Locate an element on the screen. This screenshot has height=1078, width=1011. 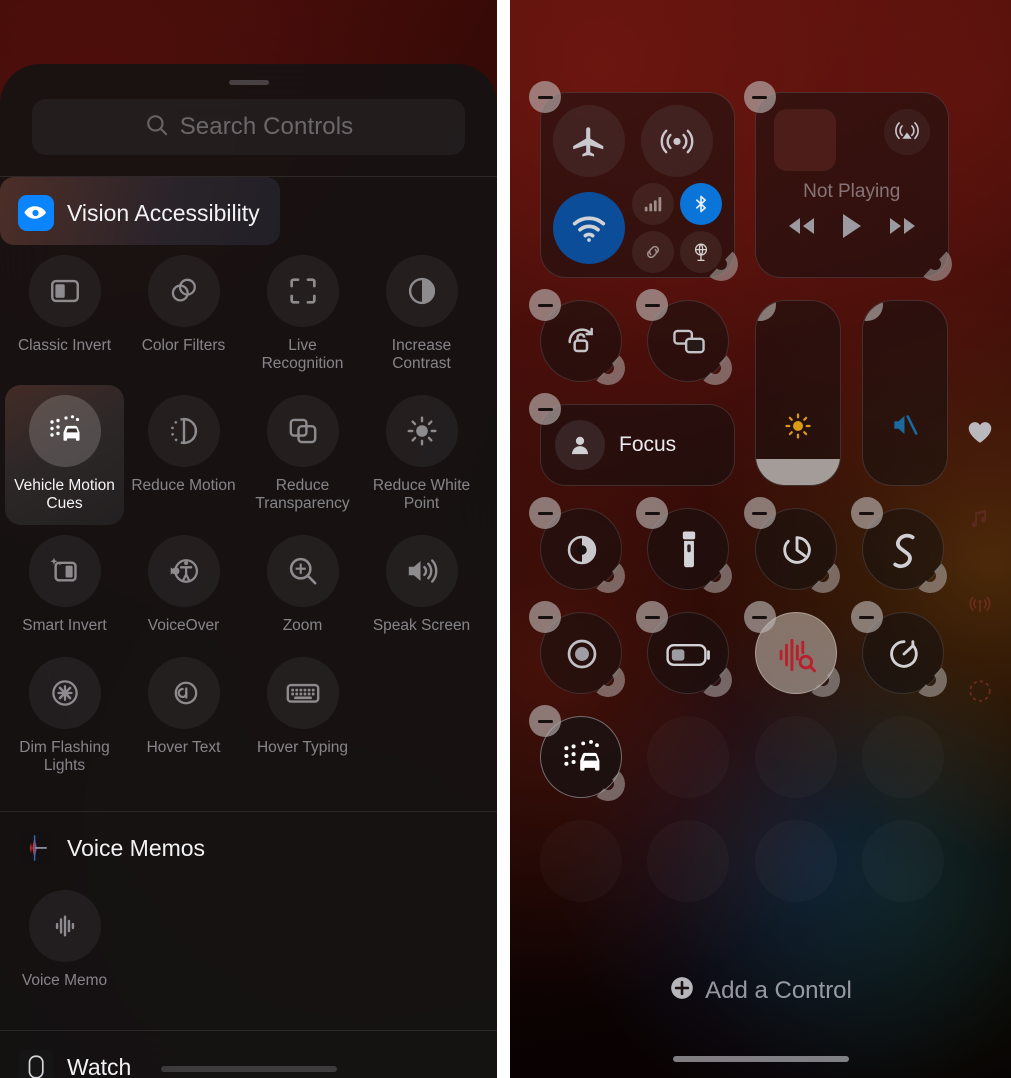
voice-memo-icon is located at coordinates (64, 926).